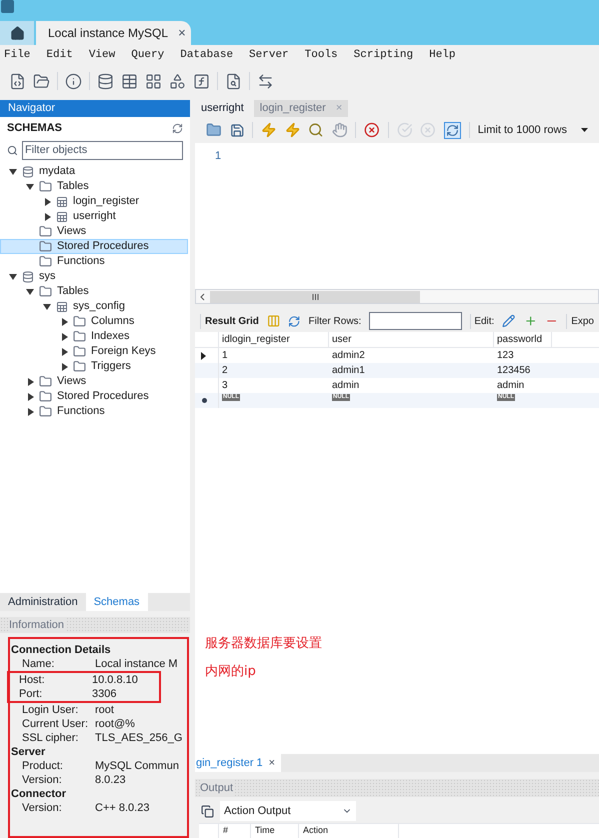  What do you see at coordinates (95, 625) in the screenshot?
I see `information-header: Information` at bounding box center [95, 625].